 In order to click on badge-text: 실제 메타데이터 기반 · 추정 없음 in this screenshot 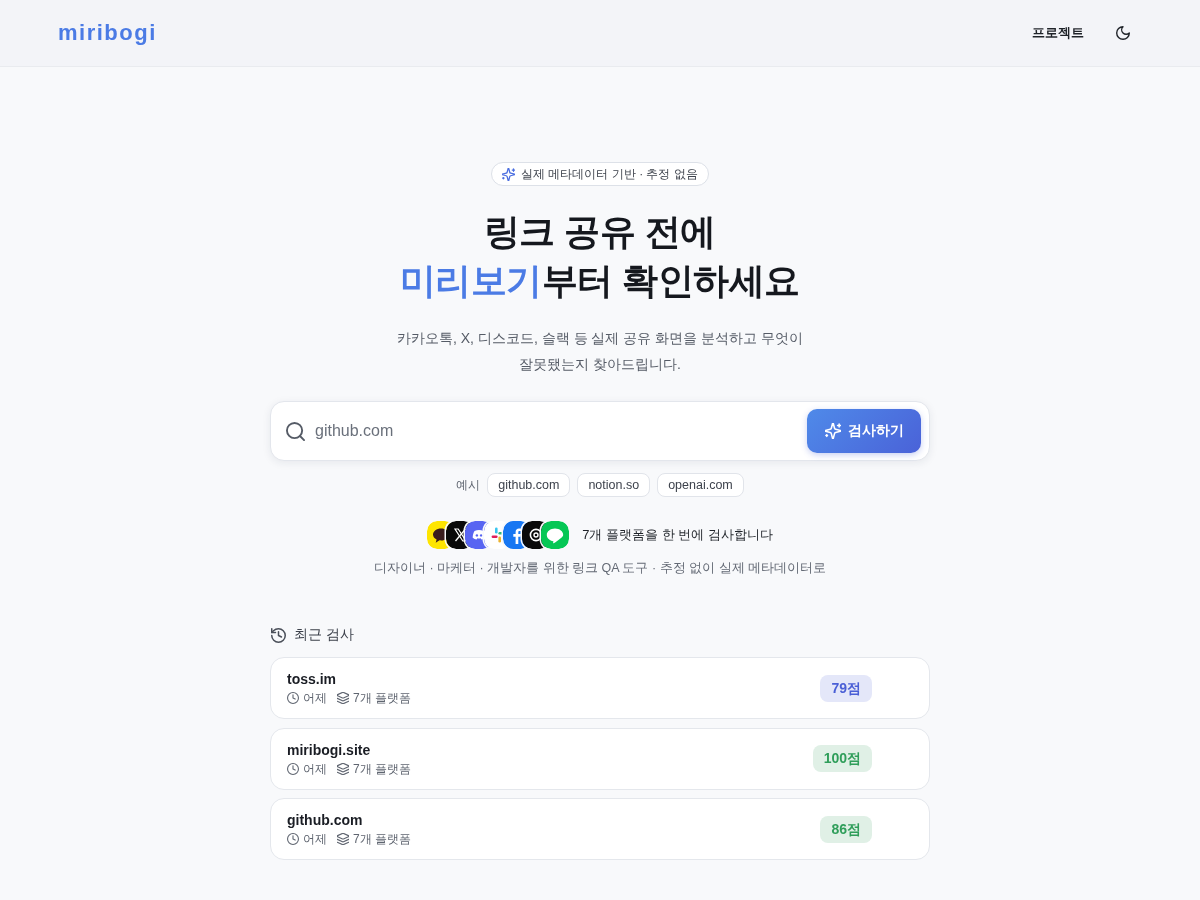, I will do `click(609, 174)`.